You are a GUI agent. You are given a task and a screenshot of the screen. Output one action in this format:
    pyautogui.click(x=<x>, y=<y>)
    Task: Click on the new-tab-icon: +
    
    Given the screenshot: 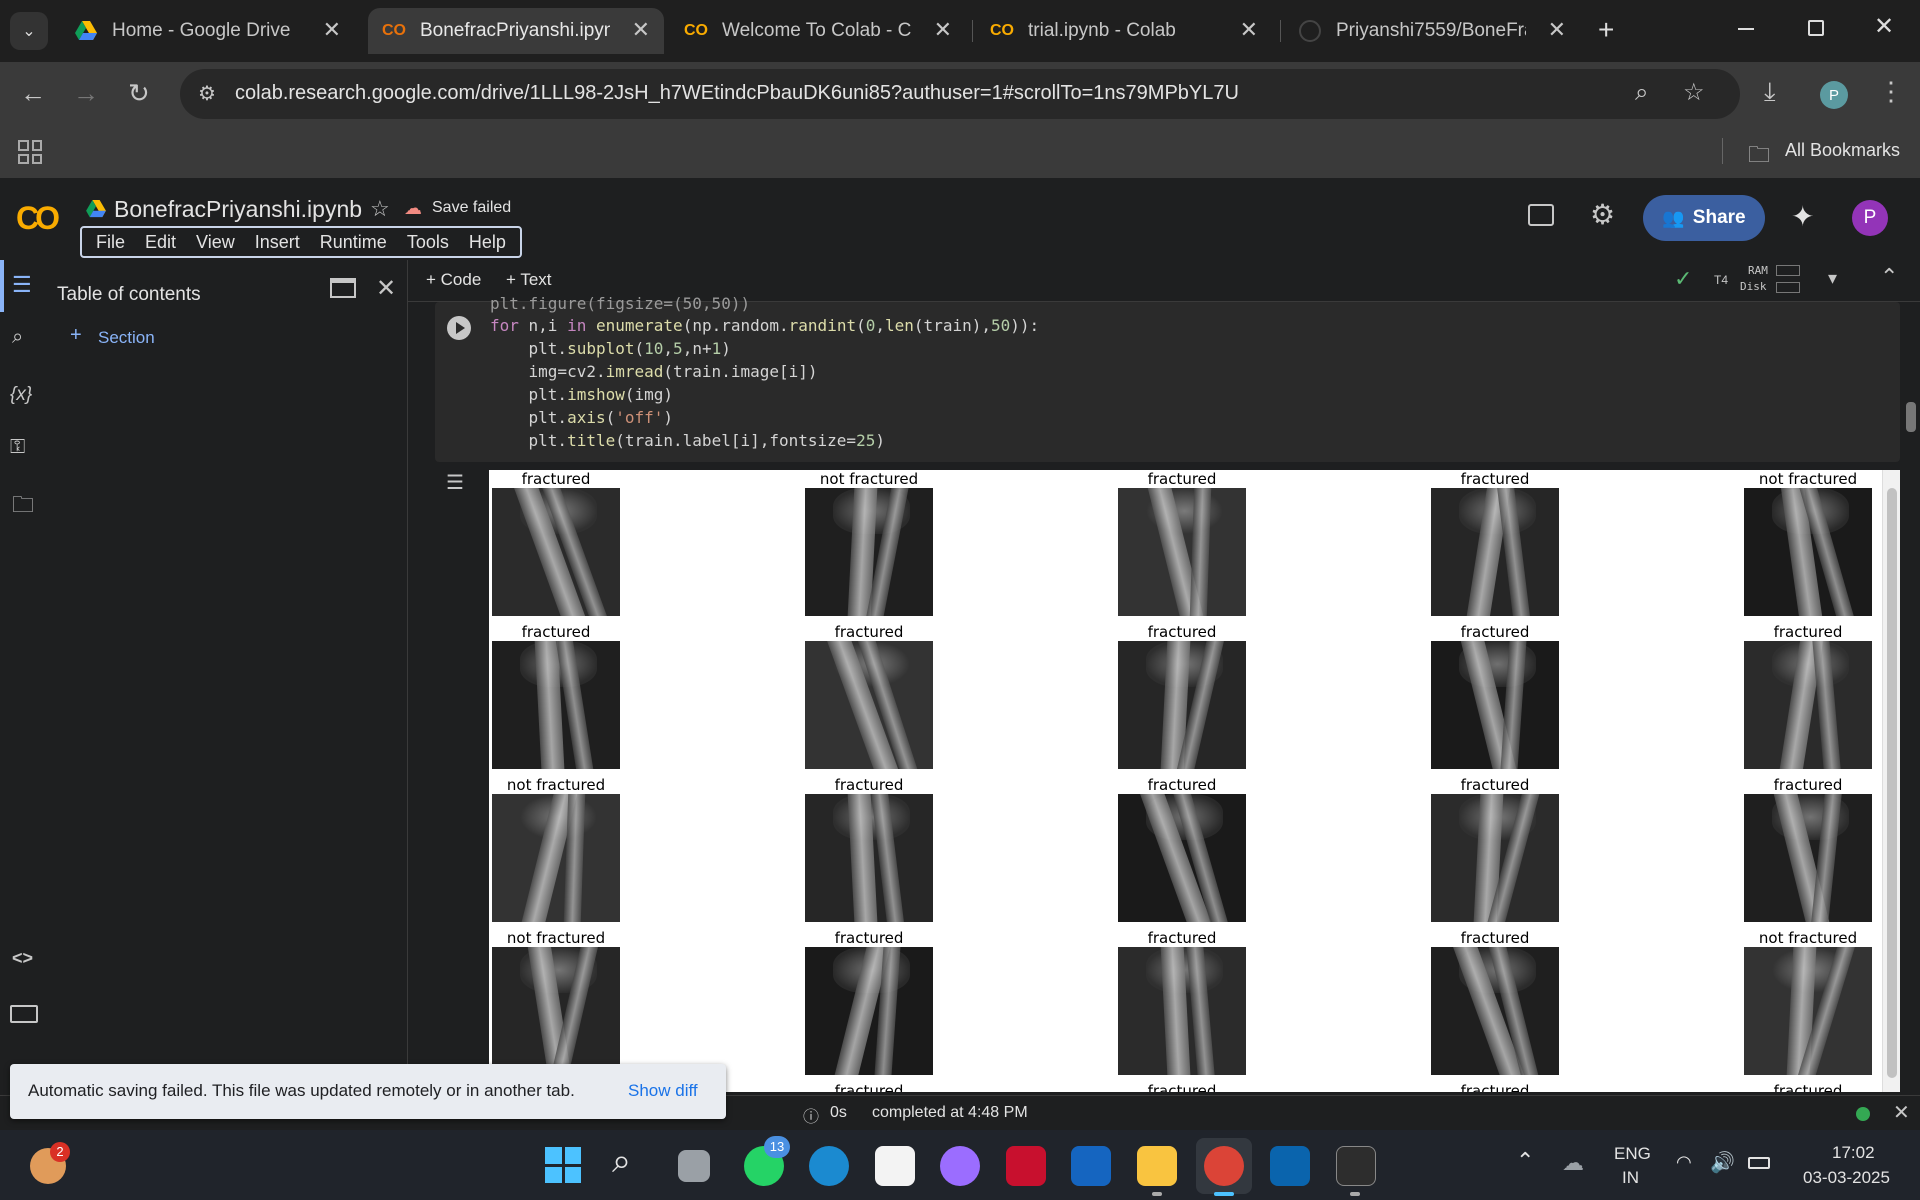 What is the action you would take?
    pyautogui.click(x=1606, y=30)
    